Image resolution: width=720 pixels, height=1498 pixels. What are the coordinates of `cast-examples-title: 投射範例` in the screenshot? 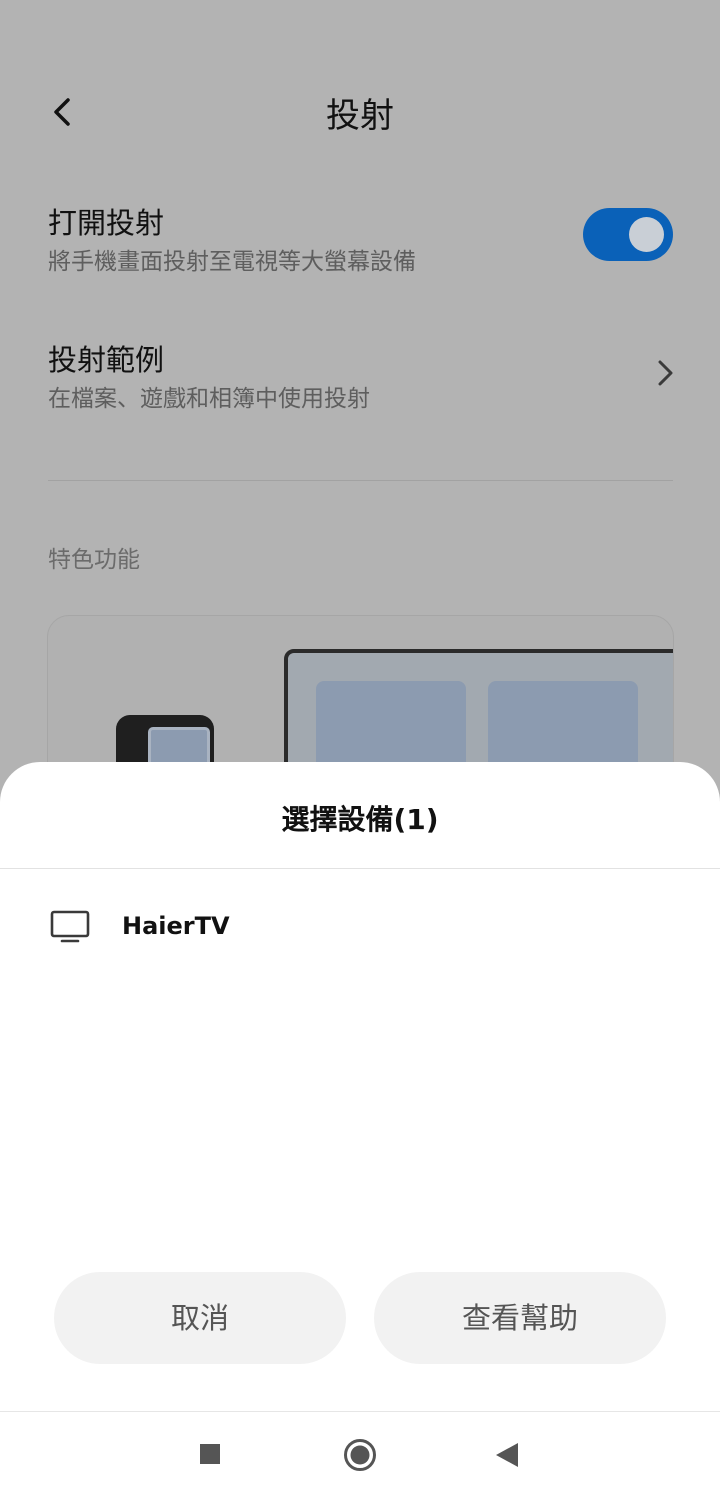 It's located at (106, 358).